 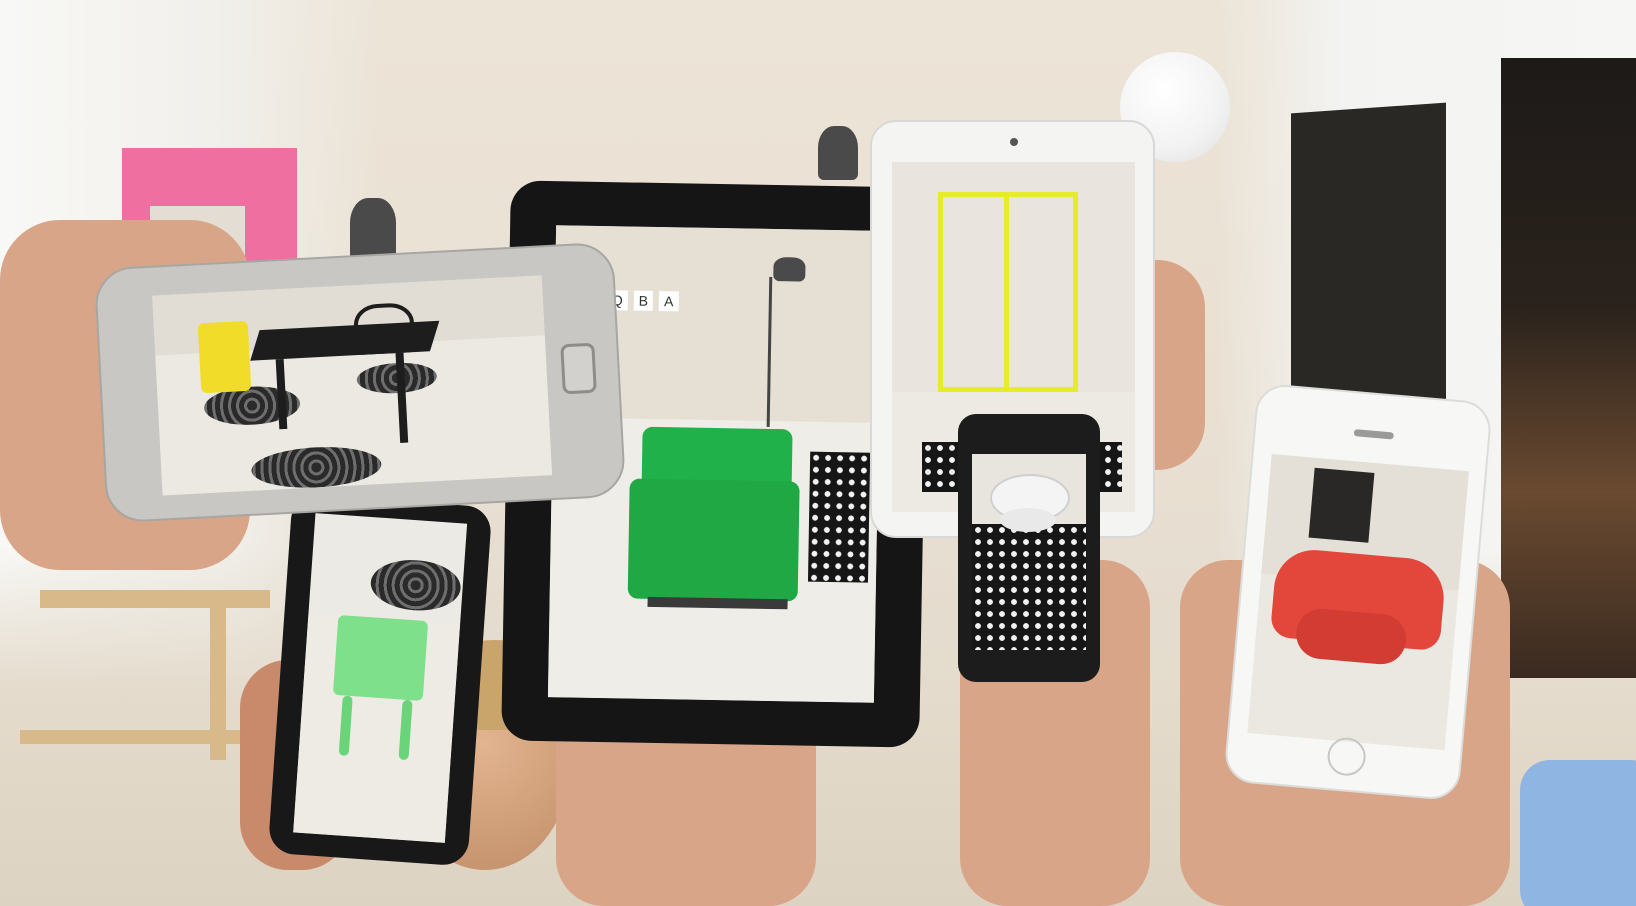 What do you see at coordinates (668, 301) in the screenshot?
I see `wall-letter: A` at bounding box center [668, 301].